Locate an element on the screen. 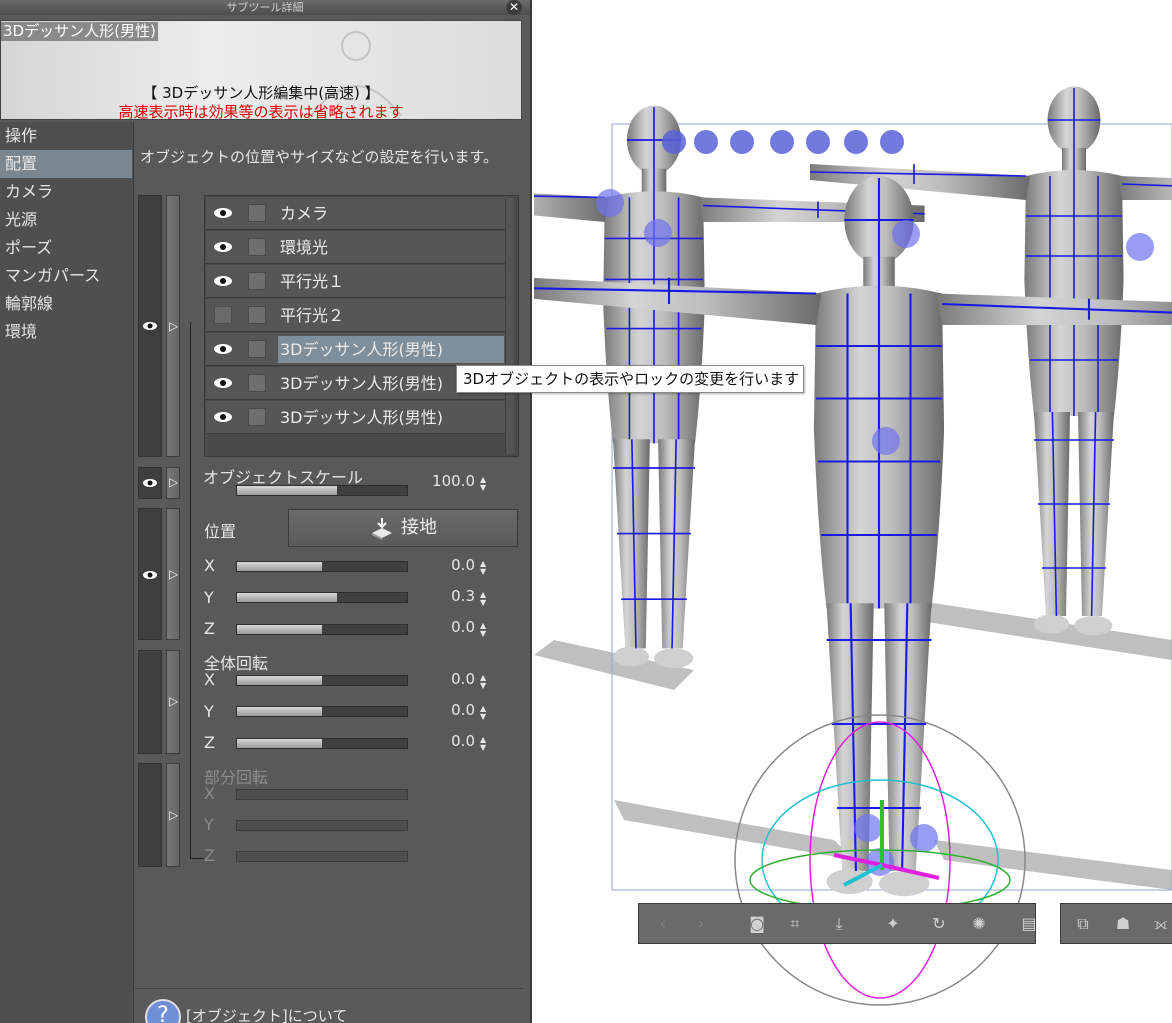 Image resolution: width=1172 pixels, height=1023 pixels. partial-rotation-x-slider is located at coordinates (322, 794).